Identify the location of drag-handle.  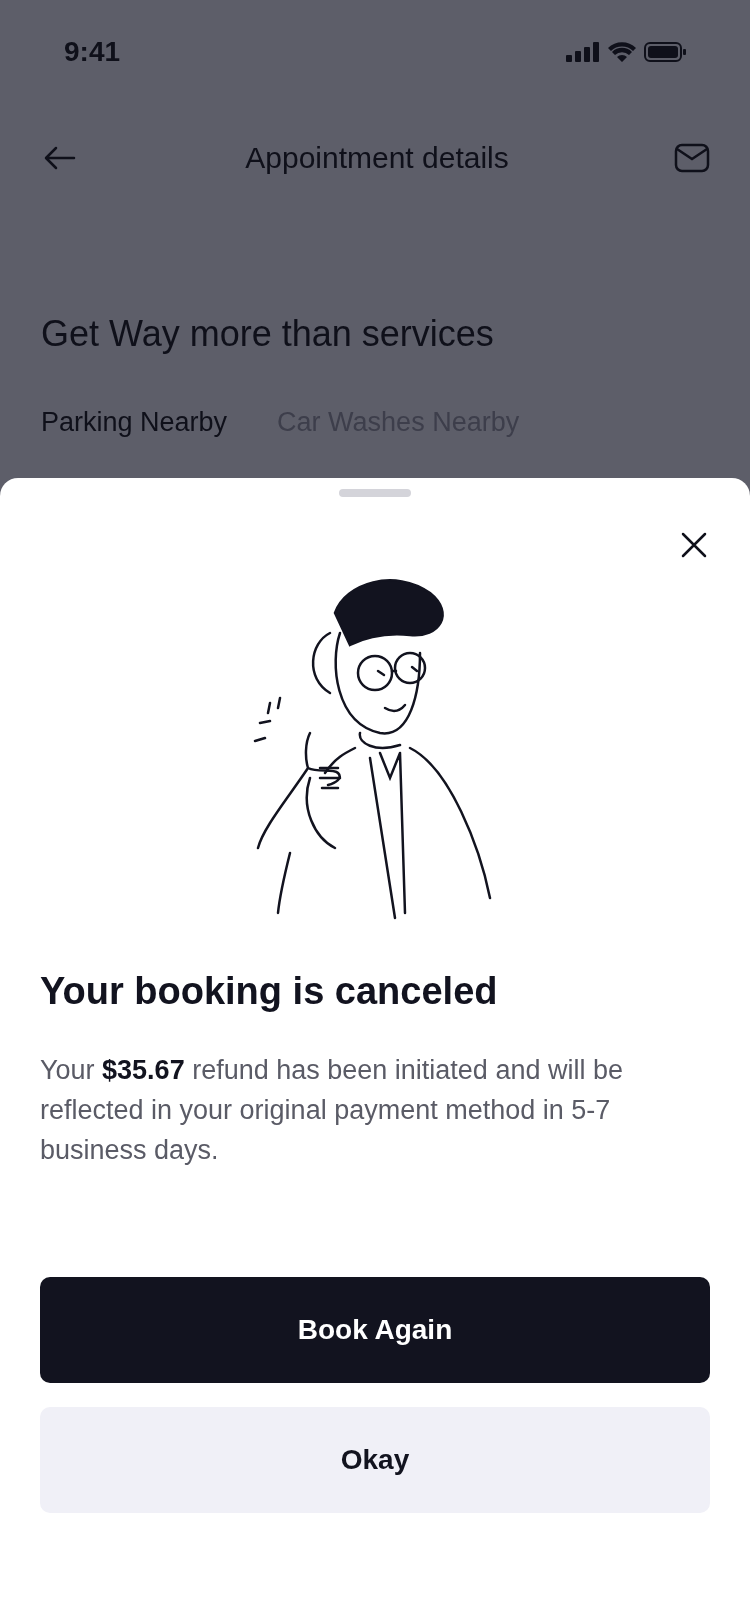
(375, 493).